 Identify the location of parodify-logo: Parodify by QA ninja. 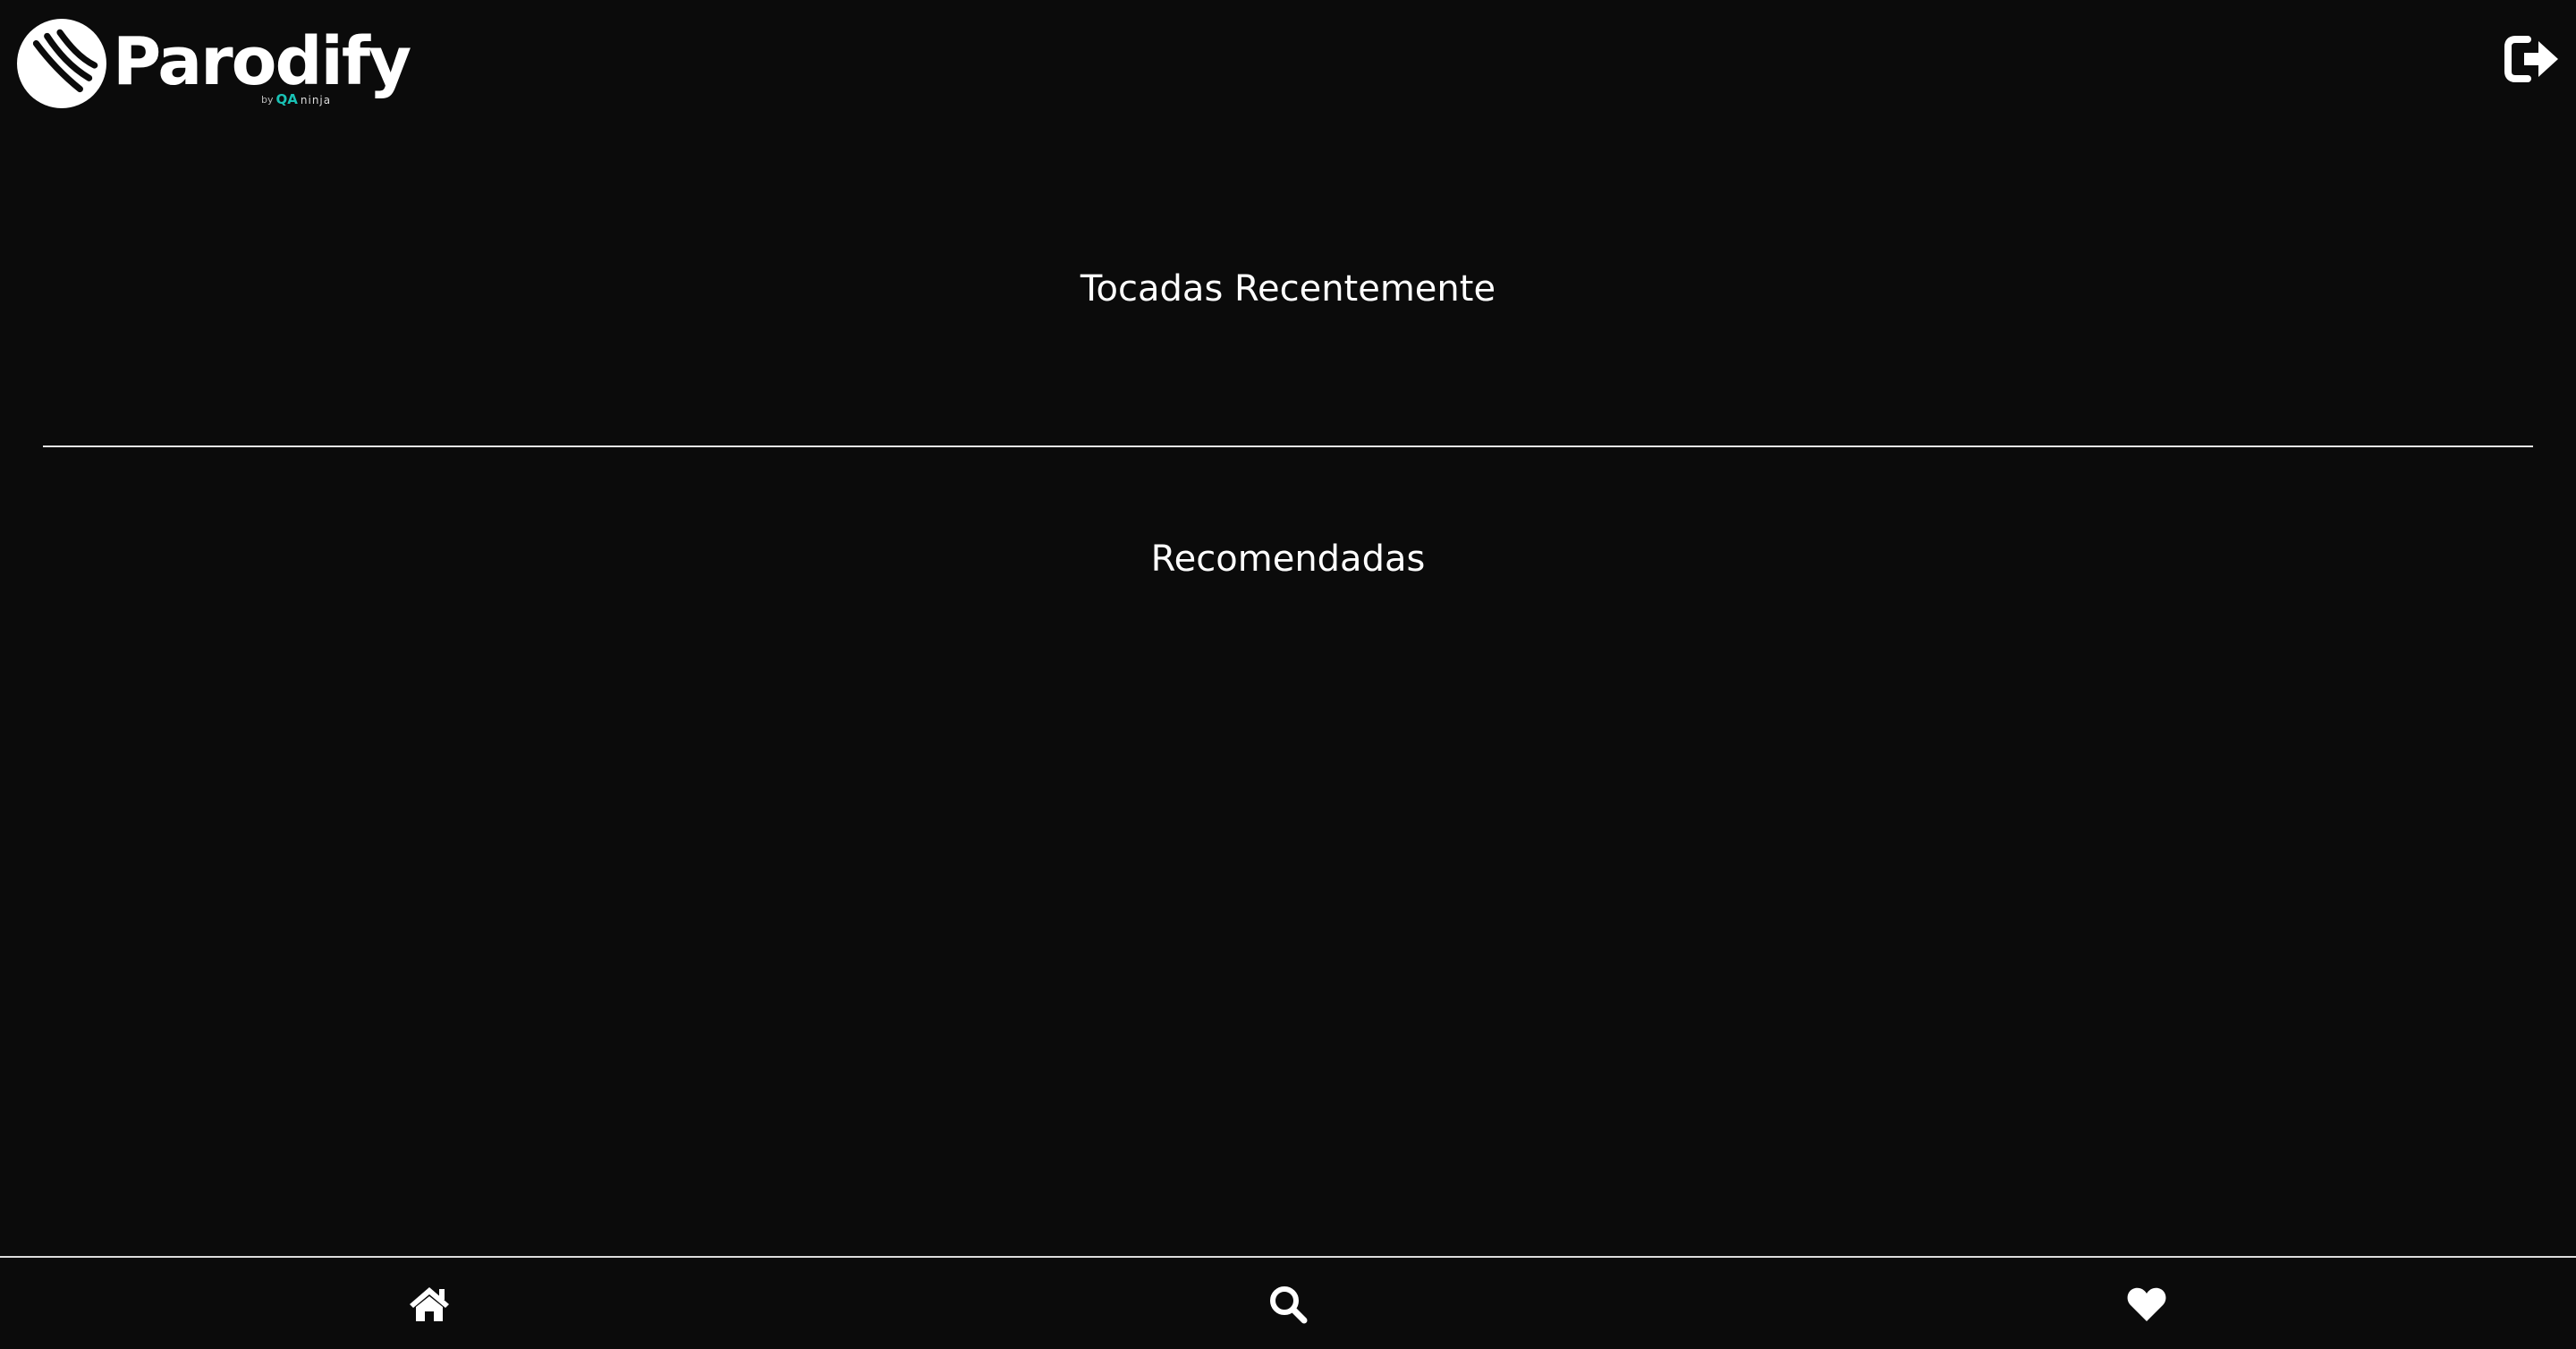
(213, 63).